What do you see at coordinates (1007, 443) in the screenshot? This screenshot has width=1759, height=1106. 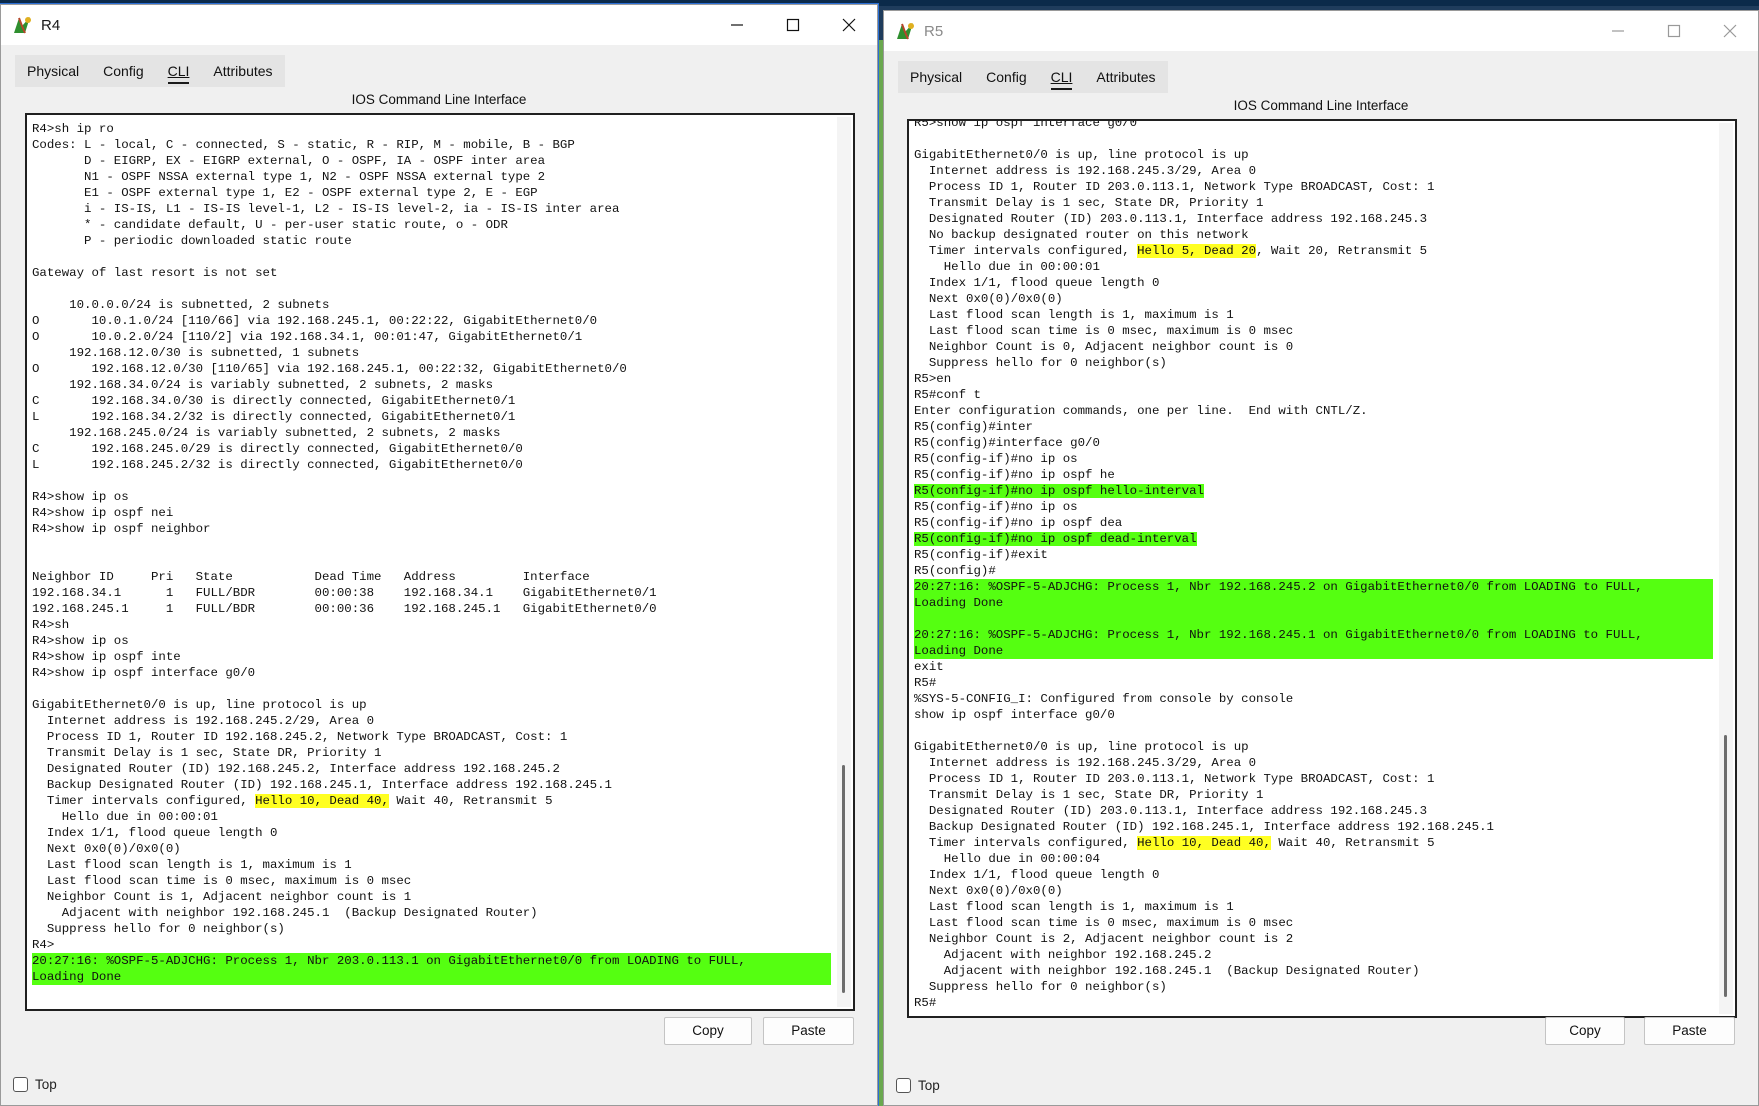 I see `console-line-text: R5(config)#interface g0/0` at bounding box center [1007, 443].